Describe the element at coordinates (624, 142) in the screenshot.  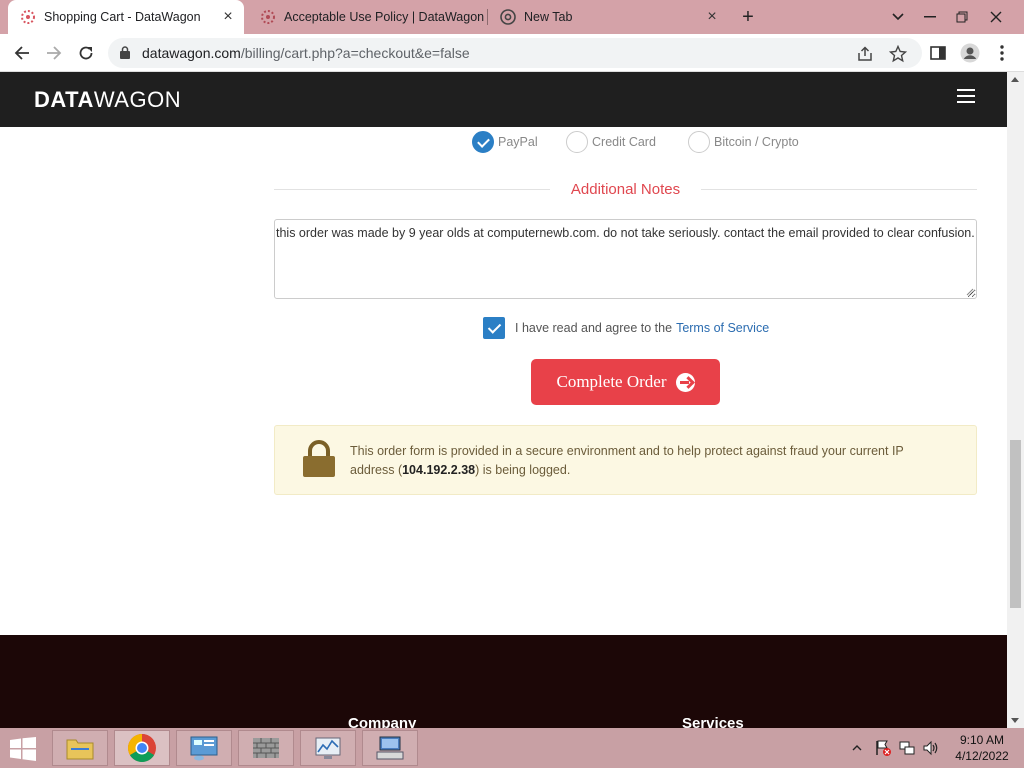
I see `payment-option-label: Credit Card` at that location.